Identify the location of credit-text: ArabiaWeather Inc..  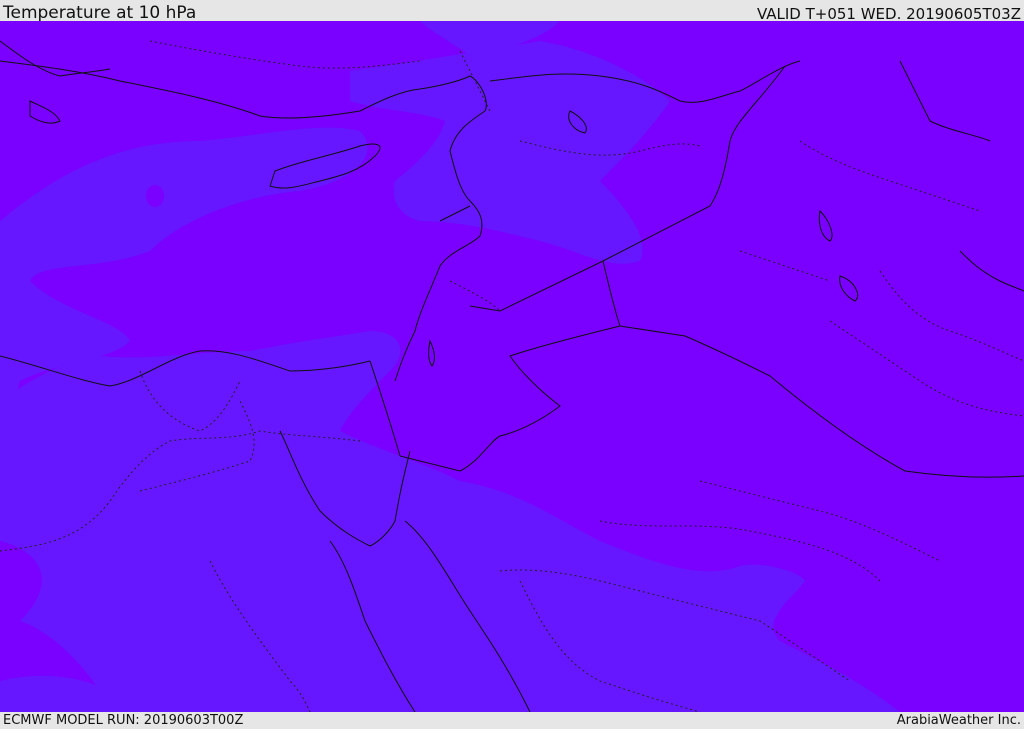
(958, 720).